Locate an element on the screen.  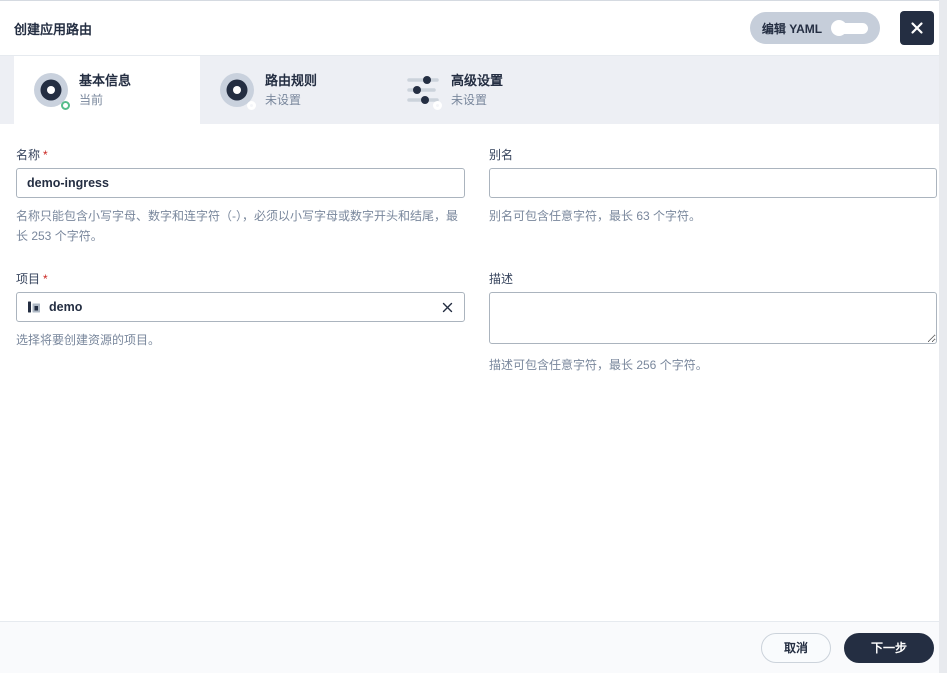
description-field-group: 描述 描述可包含任意字符，最长 256 个字符。 is located at coordinates (713, 322).